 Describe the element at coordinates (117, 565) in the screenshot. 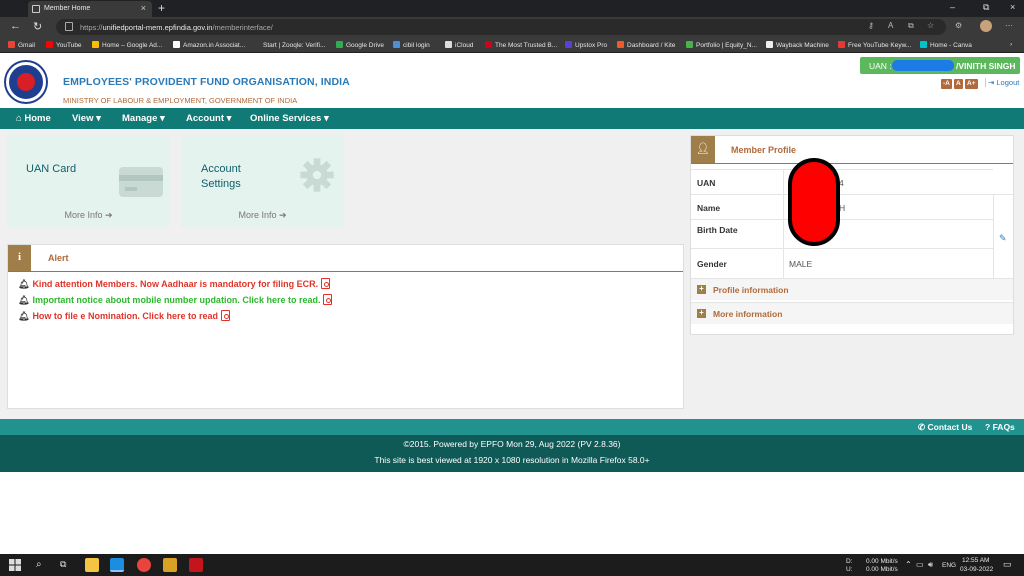

I see `edge-browser-icon` at that location.